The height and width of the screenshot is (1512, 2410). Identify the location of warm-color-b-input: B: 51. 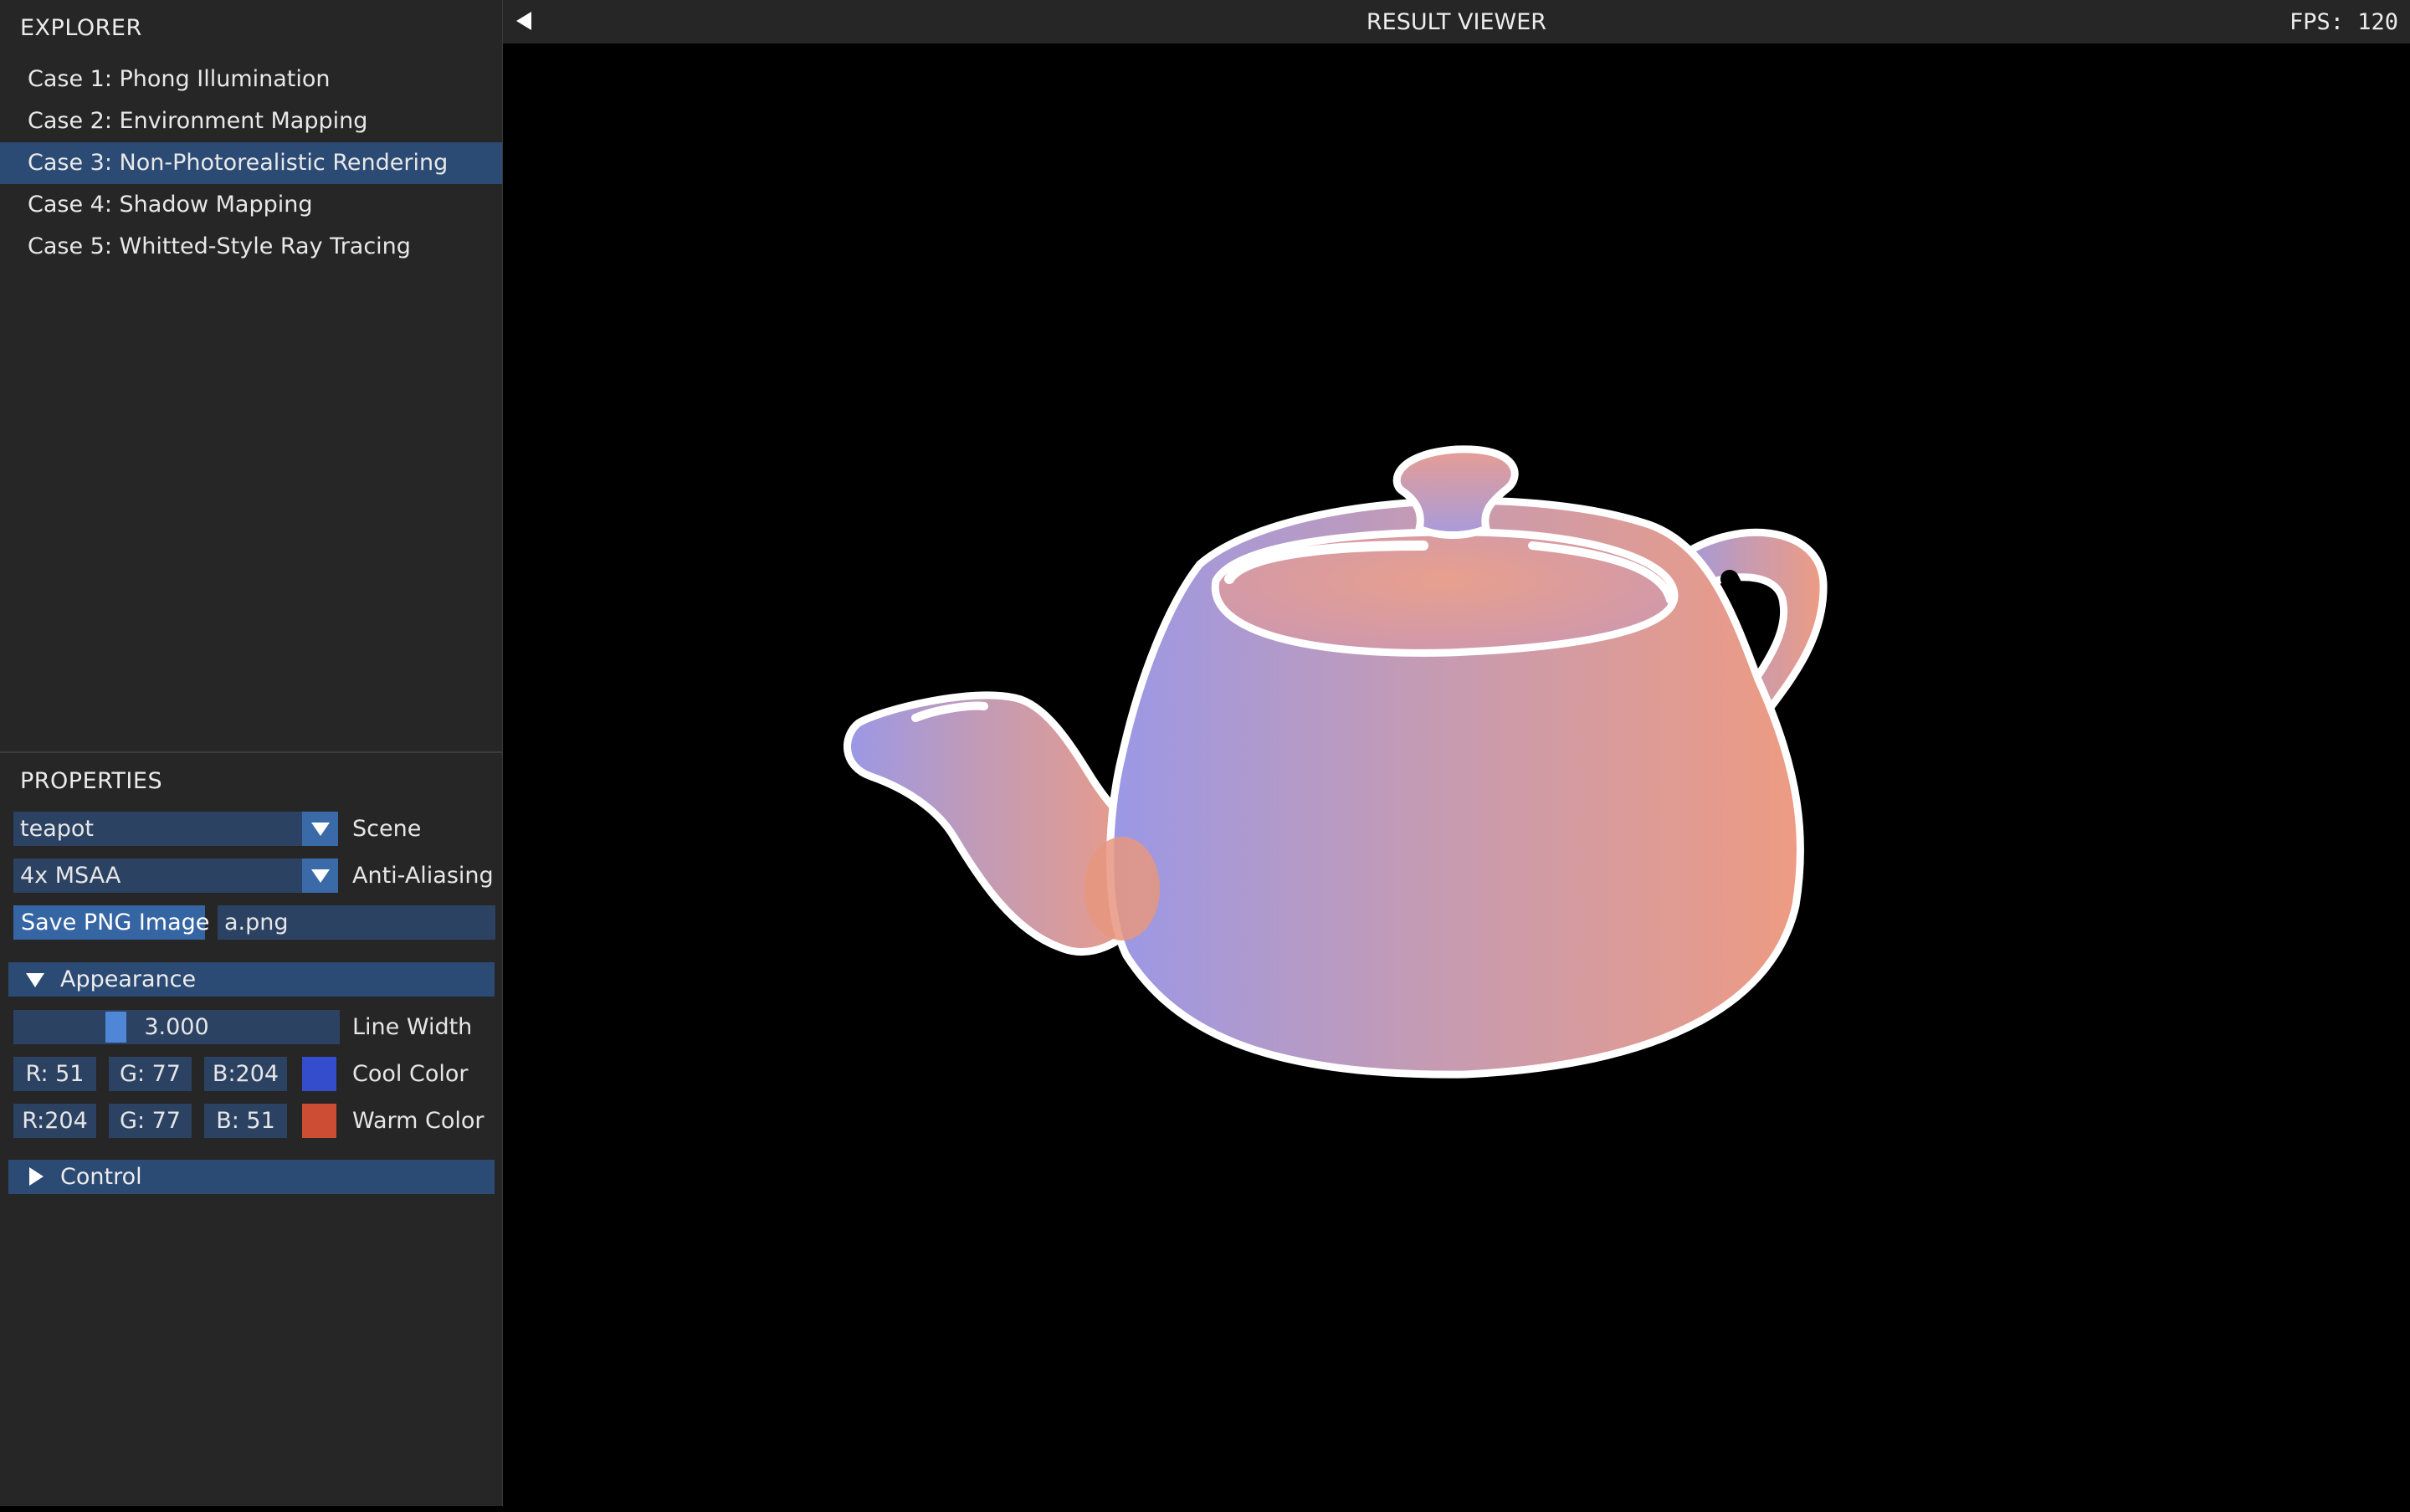
(245, 1121).